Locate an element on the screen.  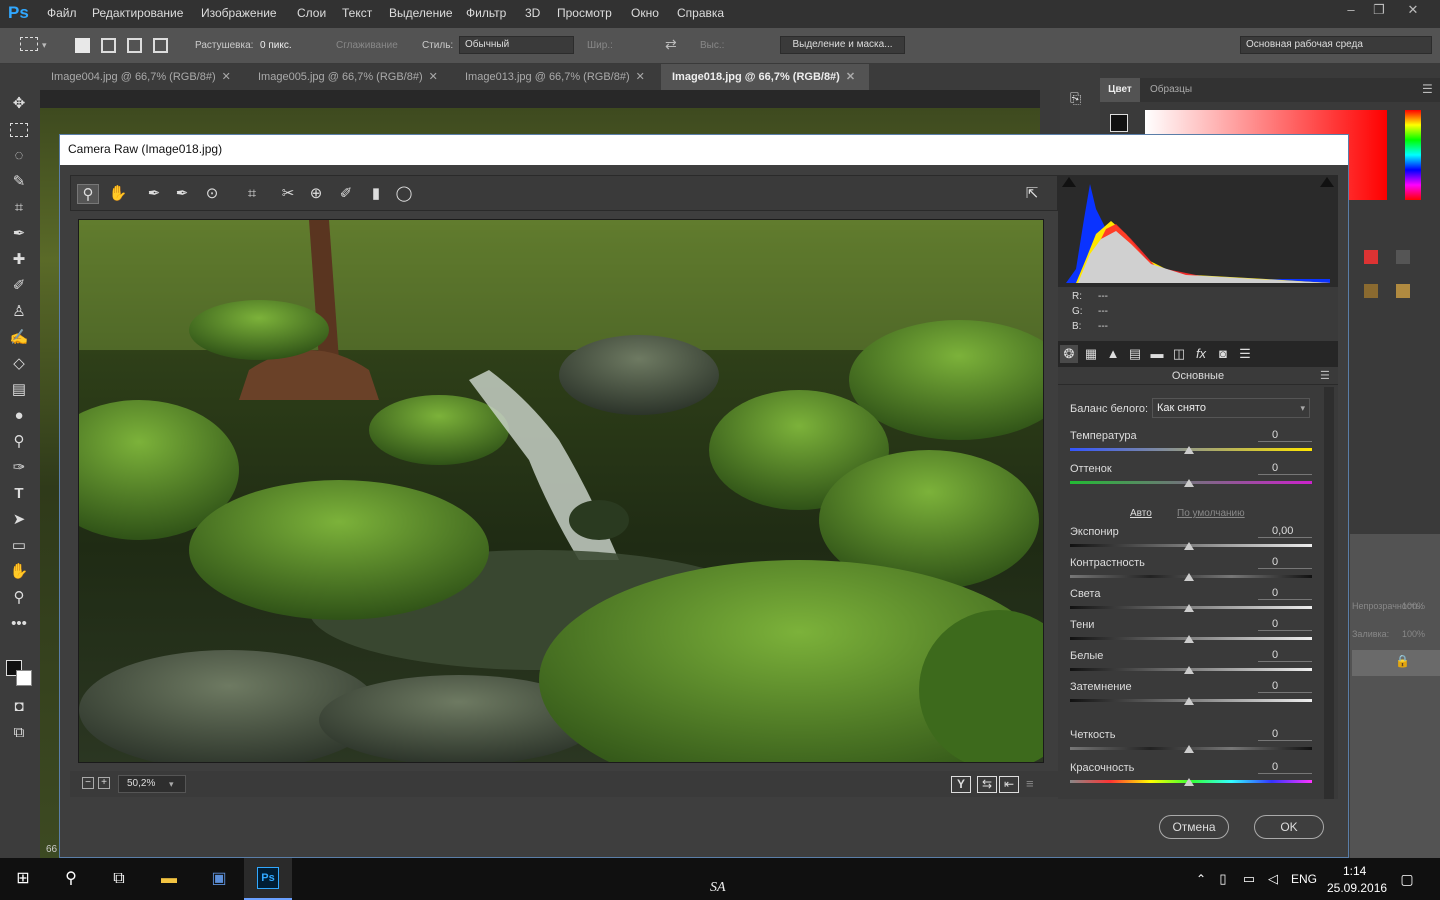
chevron-down-icon: ▾ is located at coordinates (171, 784).